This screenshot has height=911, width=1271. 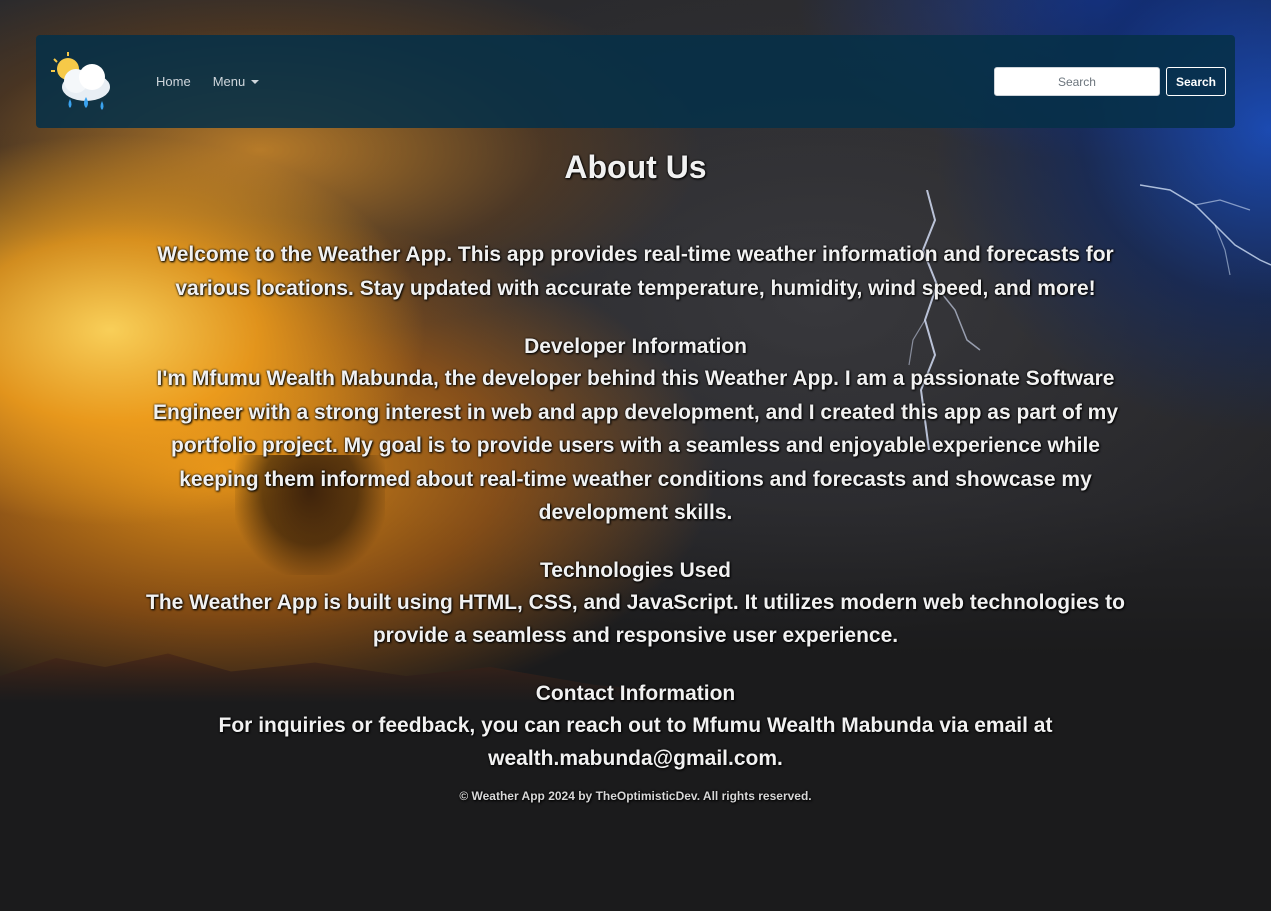 What do you see at coordinates (635, 167) in the screenshot?
I see `page-title: About Us` at bounding box center [635, 167].